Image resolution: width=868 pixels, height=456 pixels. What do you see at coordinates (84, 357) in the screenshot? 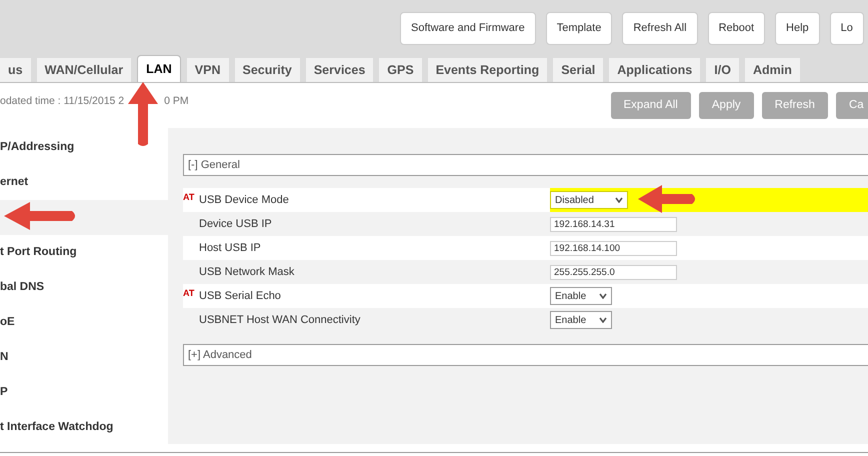
I see `sidebar-item: N` at bounding box center [84, 357].